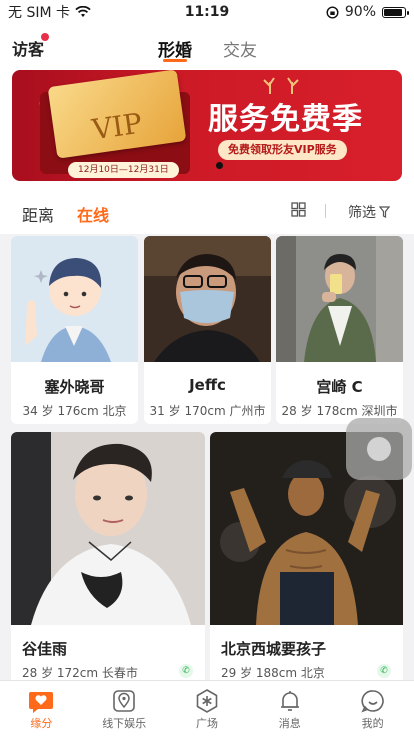  I want to click on banner-title: 服务免费季, so click(285, 119).